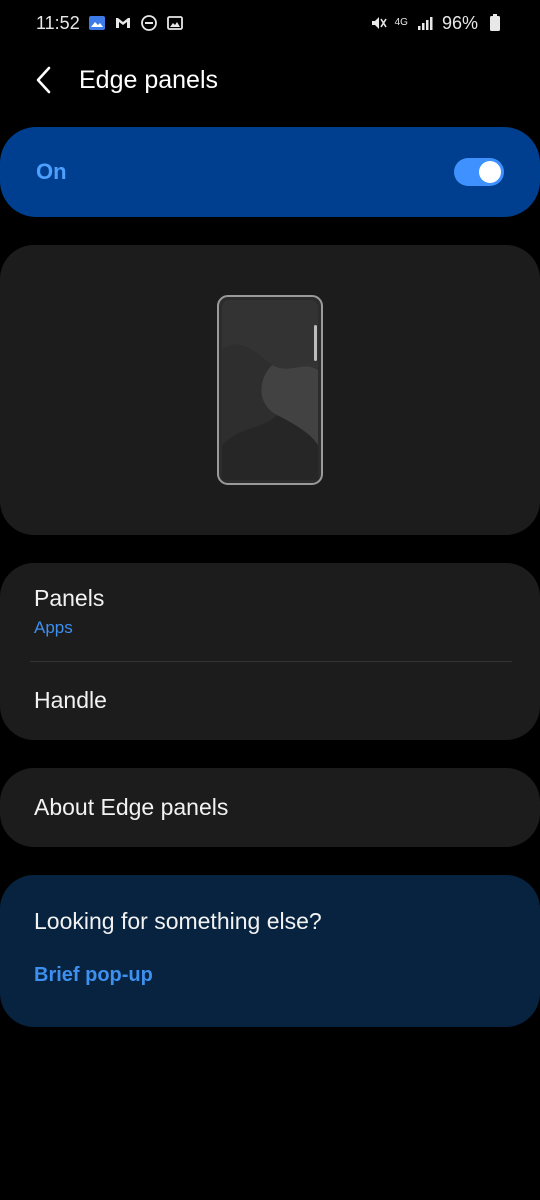 Image resolution: width=540 pixels, height=1200 pixels. I want to click on status-time: 11:52, so click(58, 22).